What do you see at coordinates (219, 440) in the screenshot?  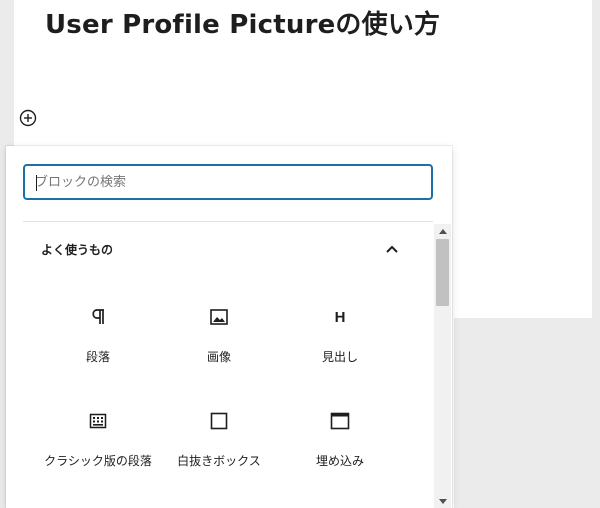 I see `block-item-outline-box: 白抜きボックス` at bounding box center [219, 440].